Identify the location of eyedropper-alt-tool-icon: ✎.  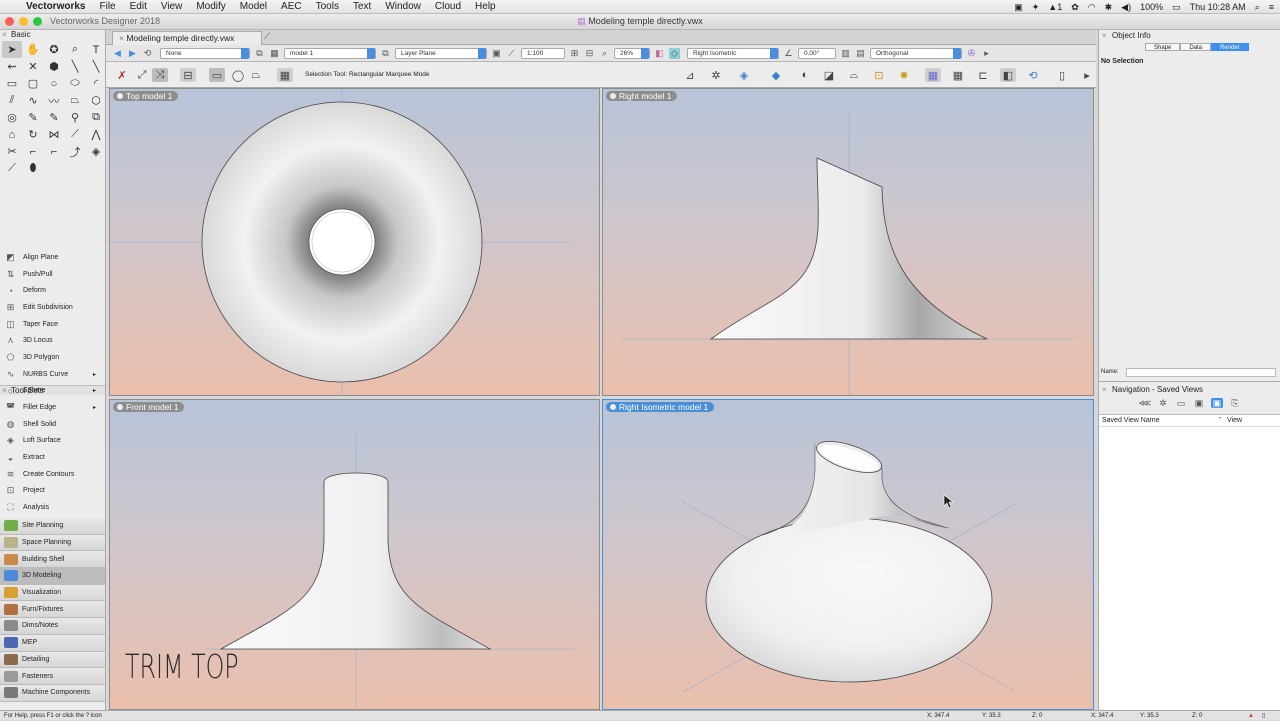
(54, 117).